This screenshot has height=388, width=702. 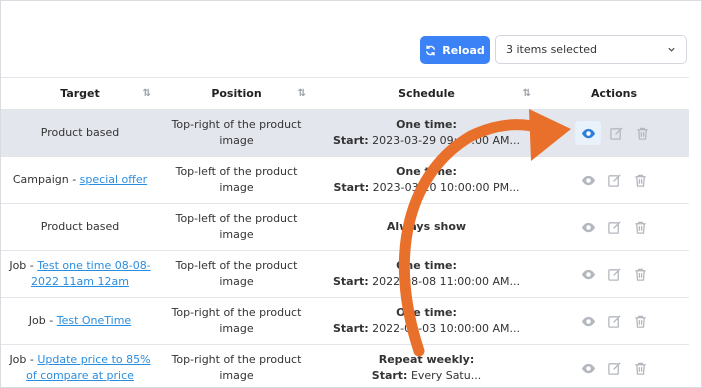 I want to click on header-target-label: Target, so click(x=80, y=93).